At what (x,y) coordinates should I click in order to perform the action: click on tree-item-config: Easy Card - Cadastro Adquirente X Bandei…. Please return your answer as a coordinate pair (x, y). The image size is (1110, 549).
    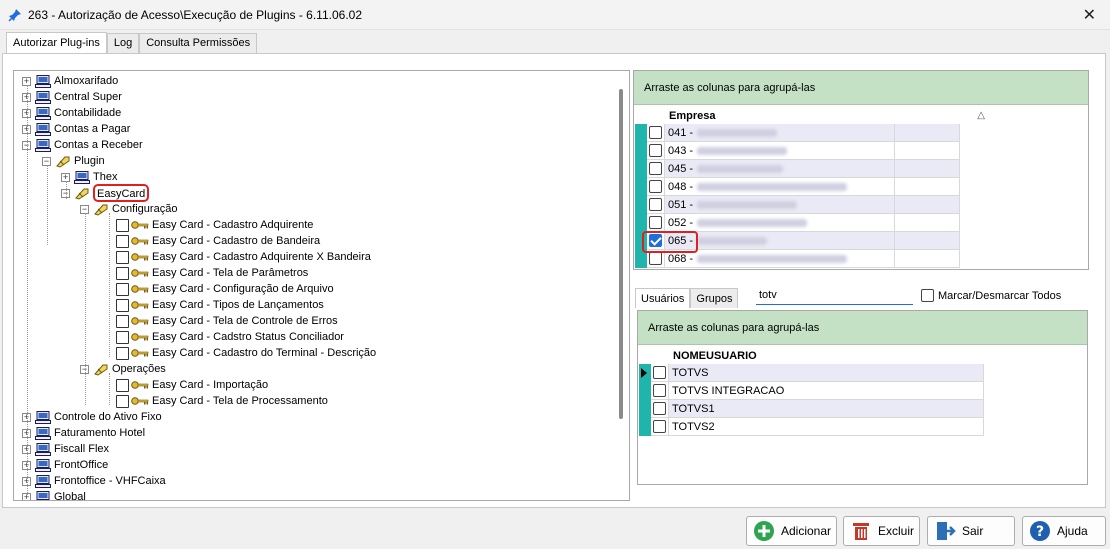
    Looking at the image, I should click on (243, 257).